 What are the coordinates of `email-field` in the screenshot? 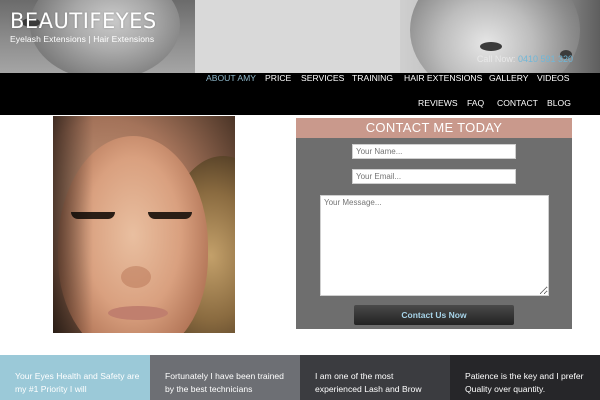 It's located at (434, 176).